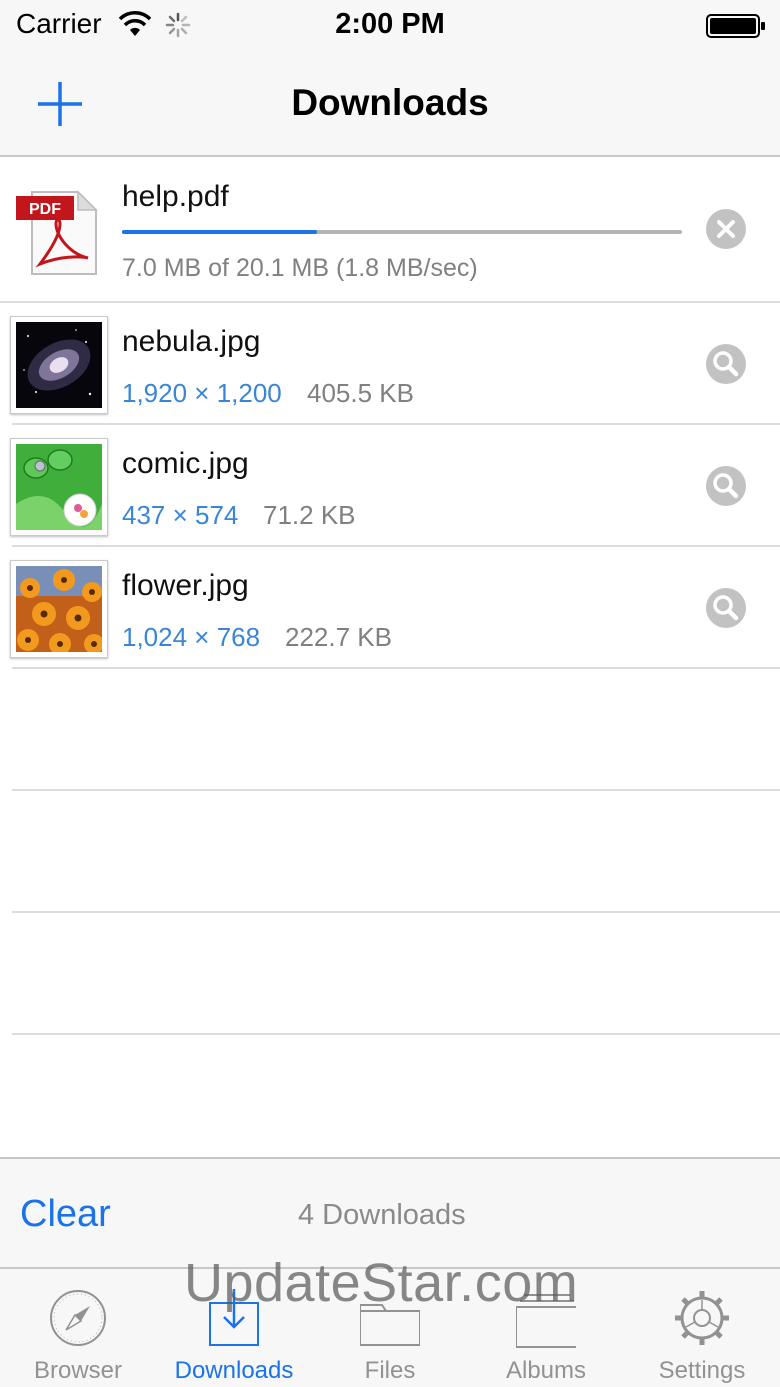  I want to click on image-thumbnail-nebula, so click(59, 365).